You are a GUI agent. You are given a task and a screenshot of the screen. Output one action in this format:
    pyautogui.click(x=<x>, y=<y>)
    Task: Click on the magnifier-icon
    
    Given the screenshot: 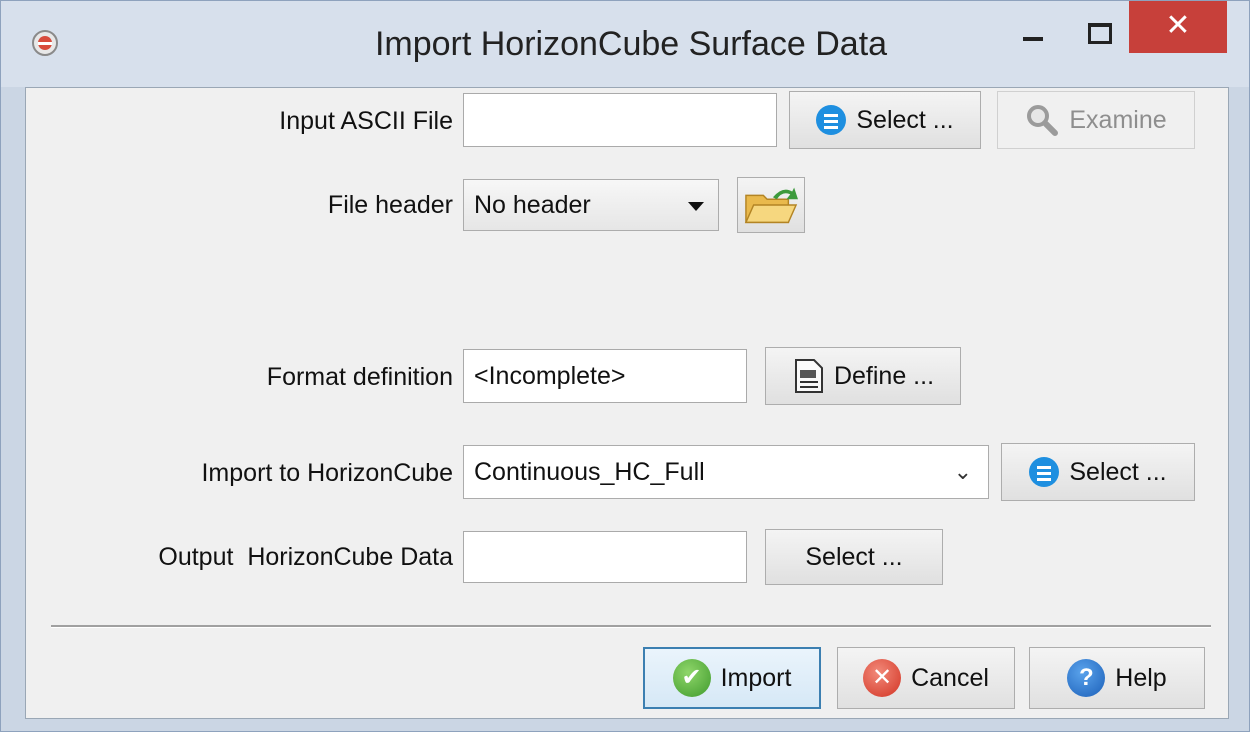 What is the action you would take?
    pyautogui.click(x=1043, y=120)
    